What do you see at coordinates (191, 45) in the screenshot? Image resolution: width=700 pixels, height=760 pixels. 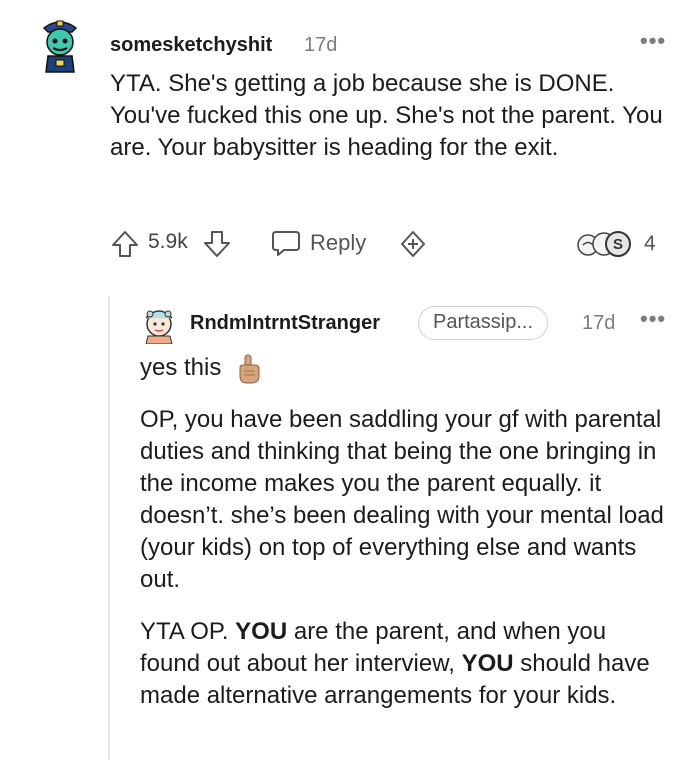 I see `comment-username: somesketchyshit` at bounding box center [191, 45].